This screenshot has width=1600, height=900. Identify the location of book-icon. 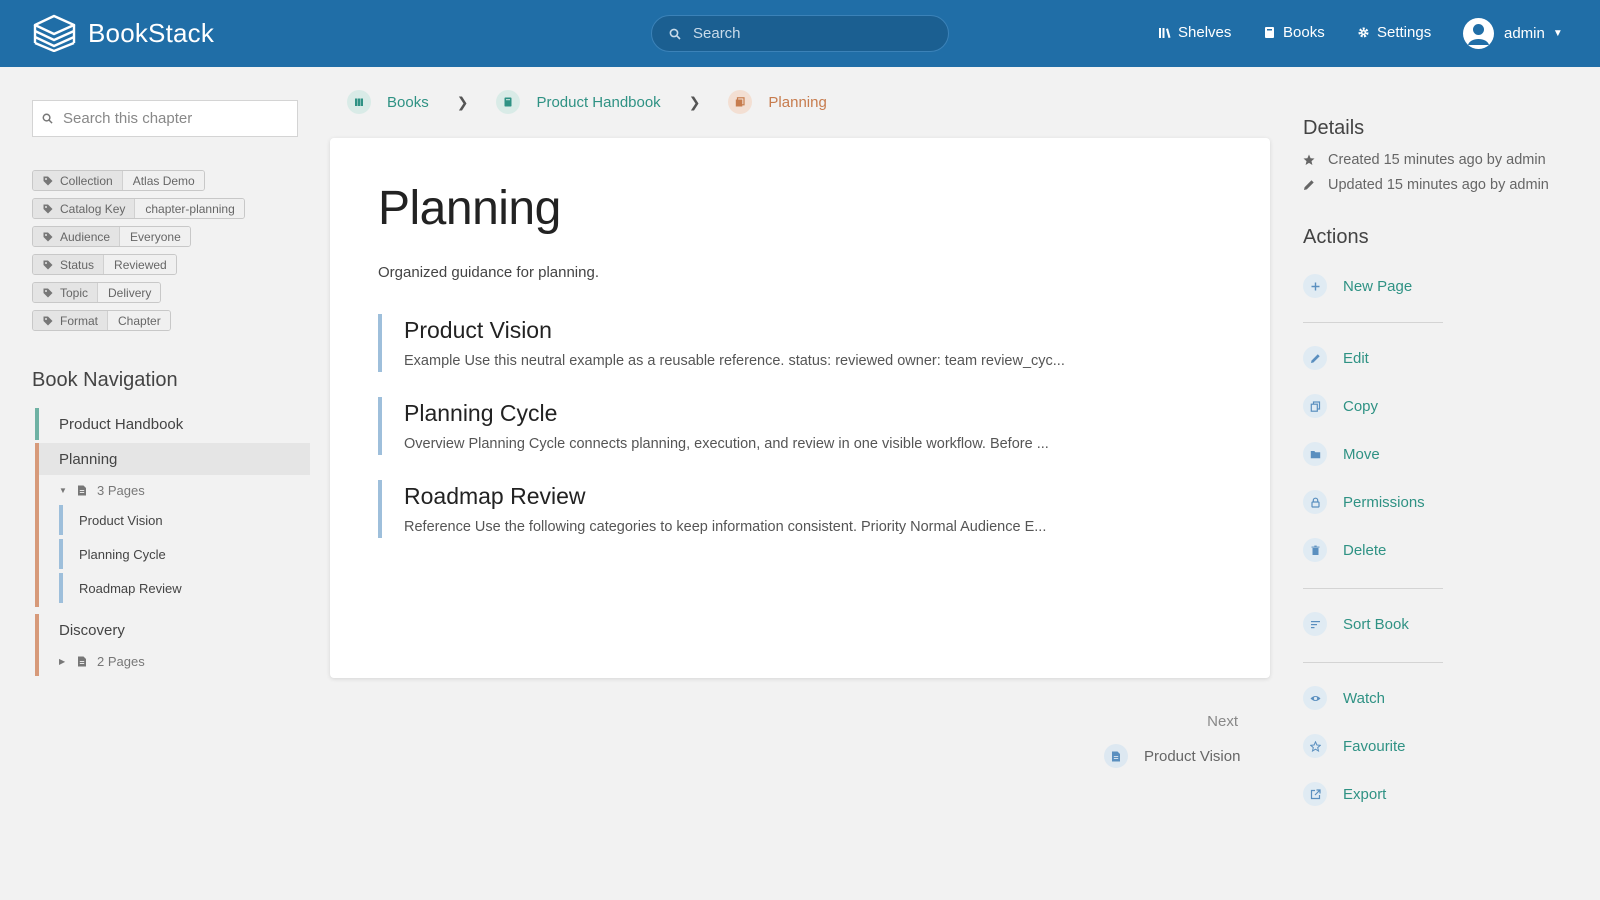
(508, 102).